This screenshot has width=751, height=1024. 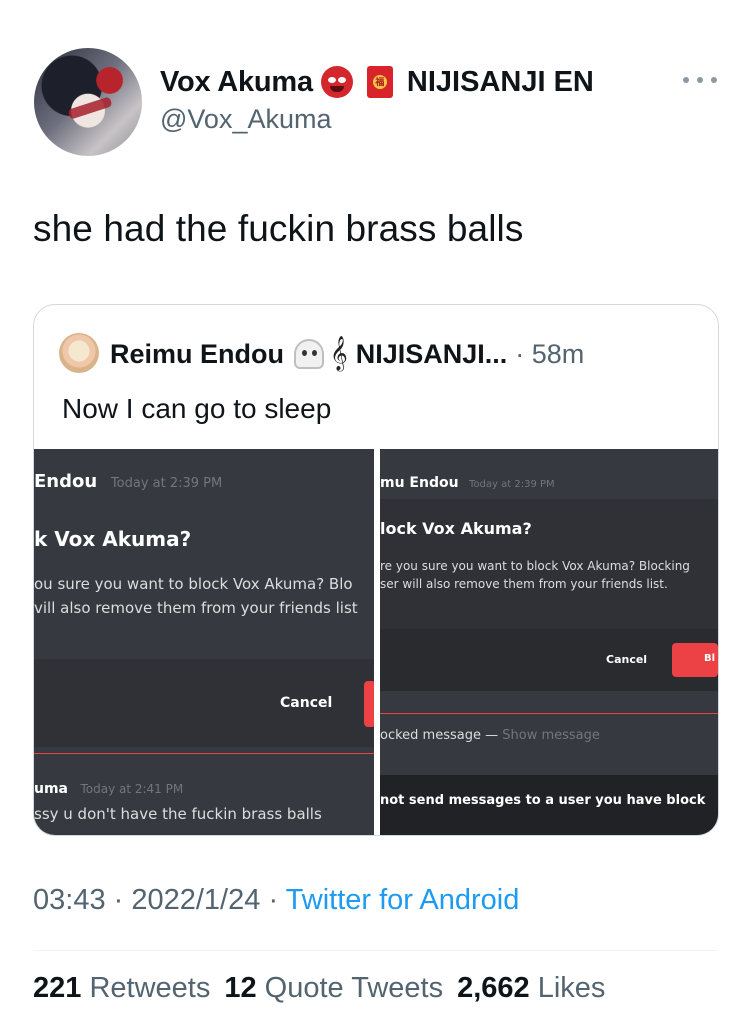 I want to click on more-options-icon, so click(x=700, y=80).